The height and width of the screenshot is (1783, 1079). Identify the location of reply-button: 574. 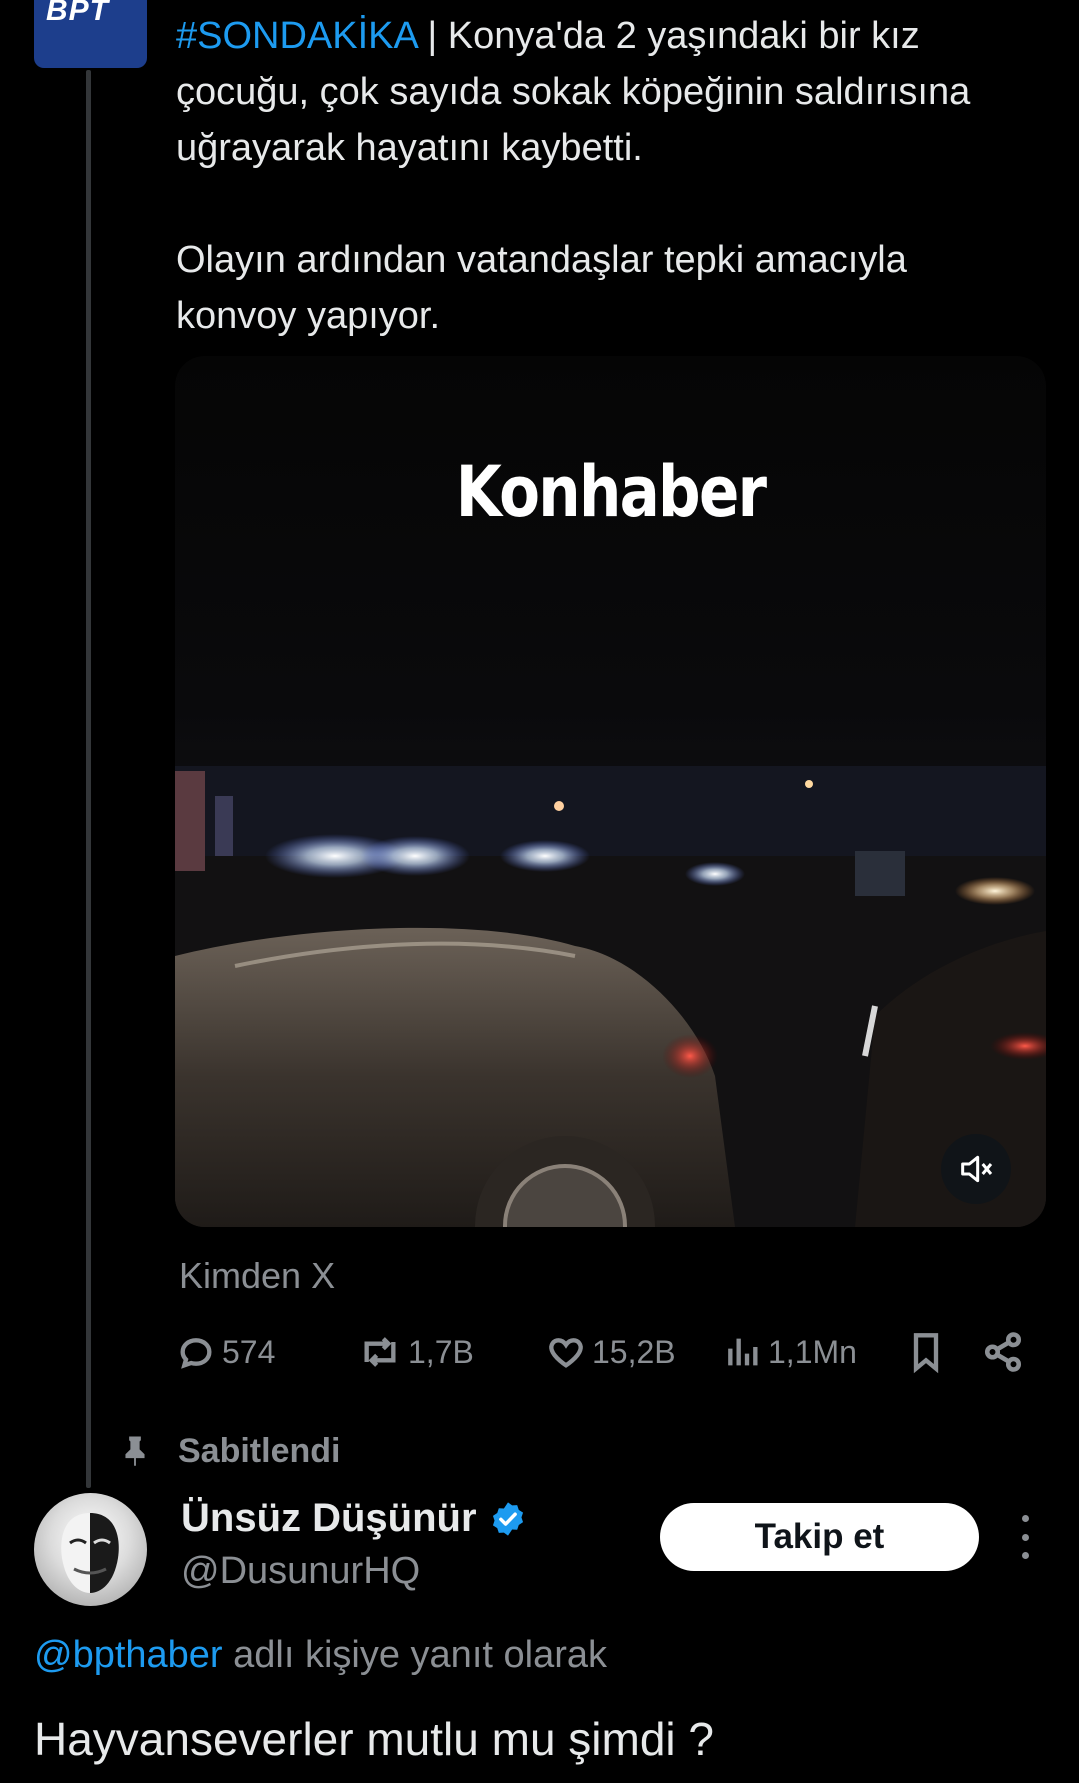
(225, 1352).